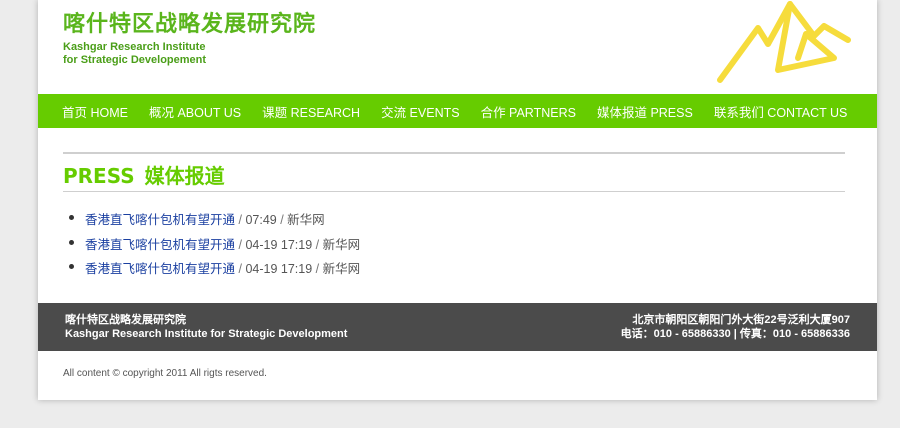  What do you see at coordinates (454, 191) in the screenshot?
I see `title-divider` at bounding box center [454, 191].